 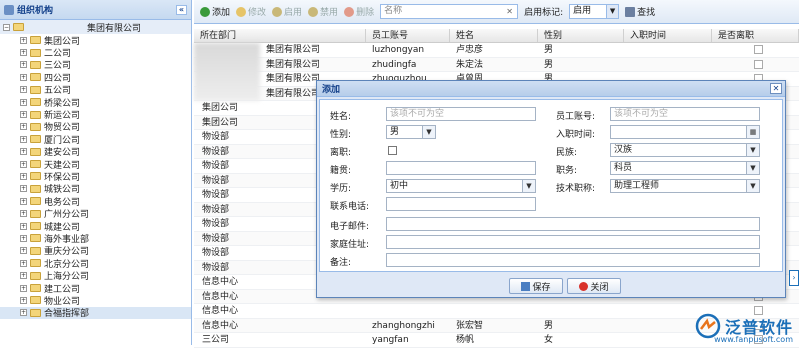 What do you see at coordinates (95, 52) in the screenshot?
I see `tree-item: + 二公司` at bounding box center [95, 52].